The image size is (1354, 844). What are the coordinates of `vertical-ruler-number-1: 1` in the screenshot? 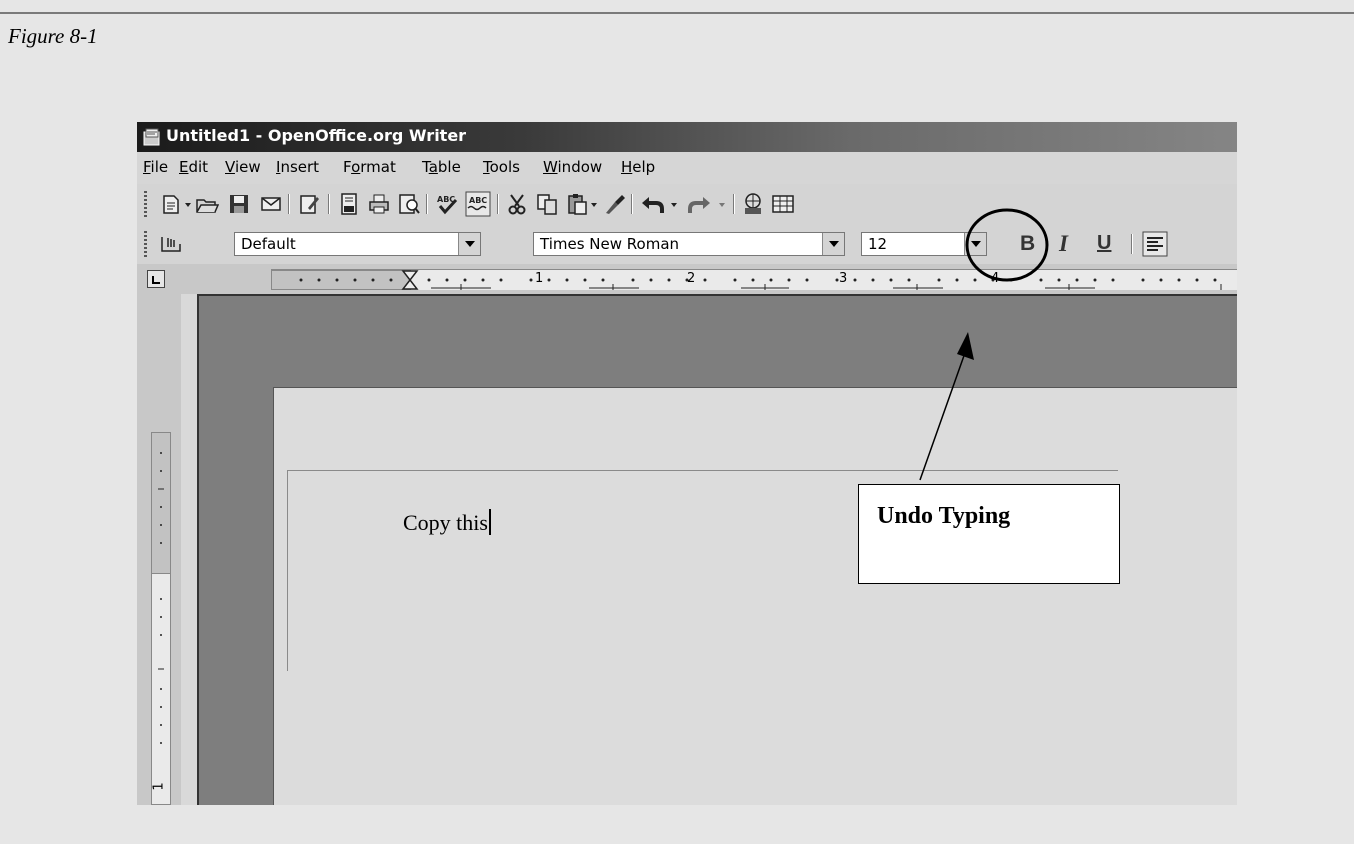 It's located at (159, 786).